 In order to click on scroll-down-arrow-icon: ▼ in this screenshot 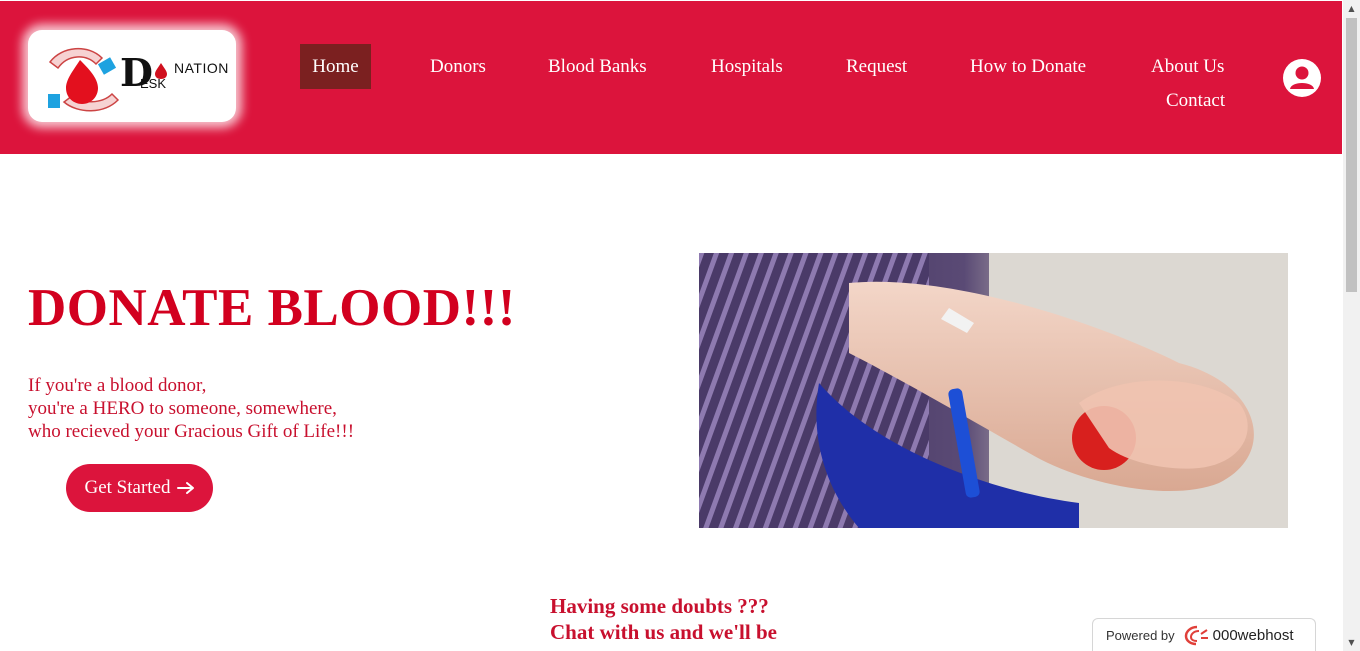, I will do `click(1351, 642)`.